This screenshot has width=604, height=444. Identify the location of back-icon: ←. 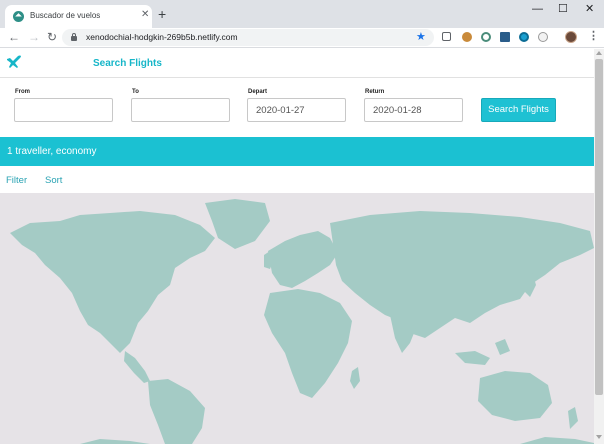
(14, 37).